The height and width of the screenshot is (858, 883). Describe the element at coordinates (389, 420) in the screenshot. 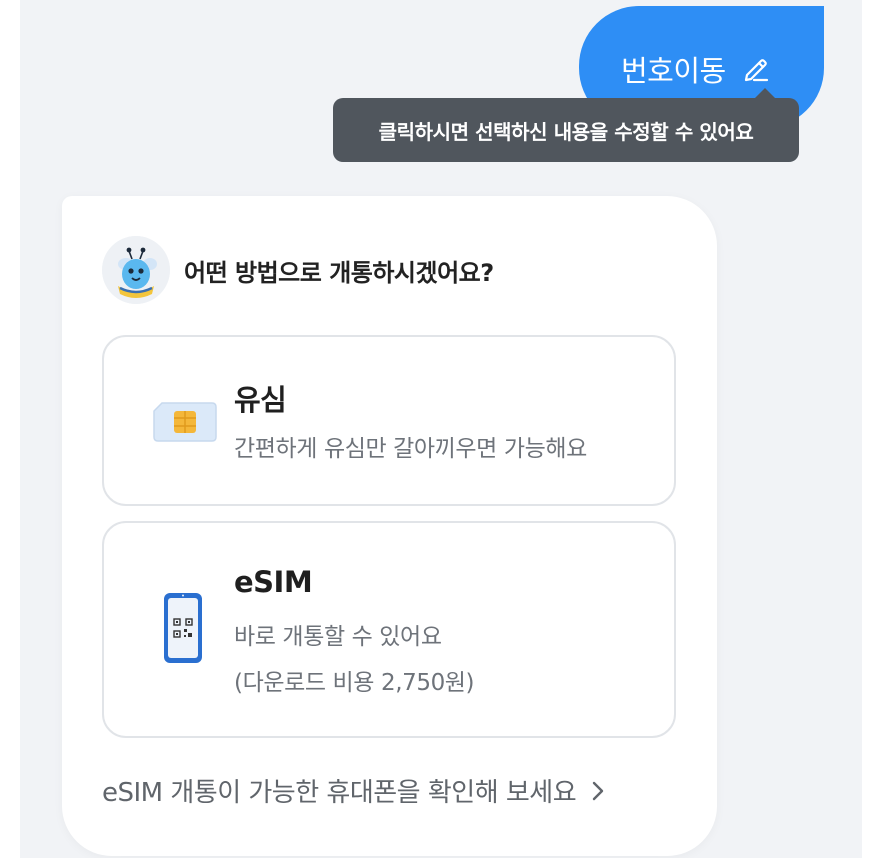

I see `option-usim-card: 유심 간편하게 유심만 갈아끼우면 가능해요` at that location.